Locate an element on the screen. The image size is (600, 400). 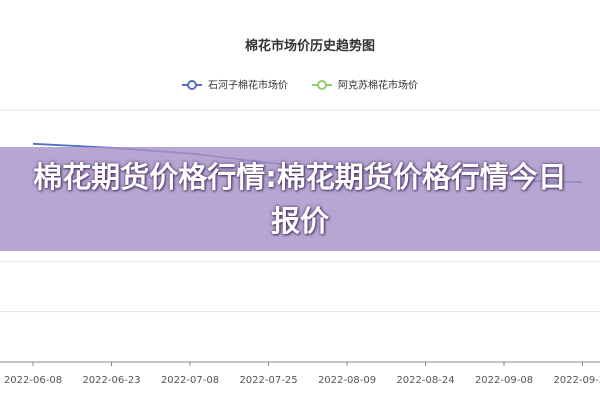
x-tick-label: 2022-08-24 is located at coordinates (425, 380).